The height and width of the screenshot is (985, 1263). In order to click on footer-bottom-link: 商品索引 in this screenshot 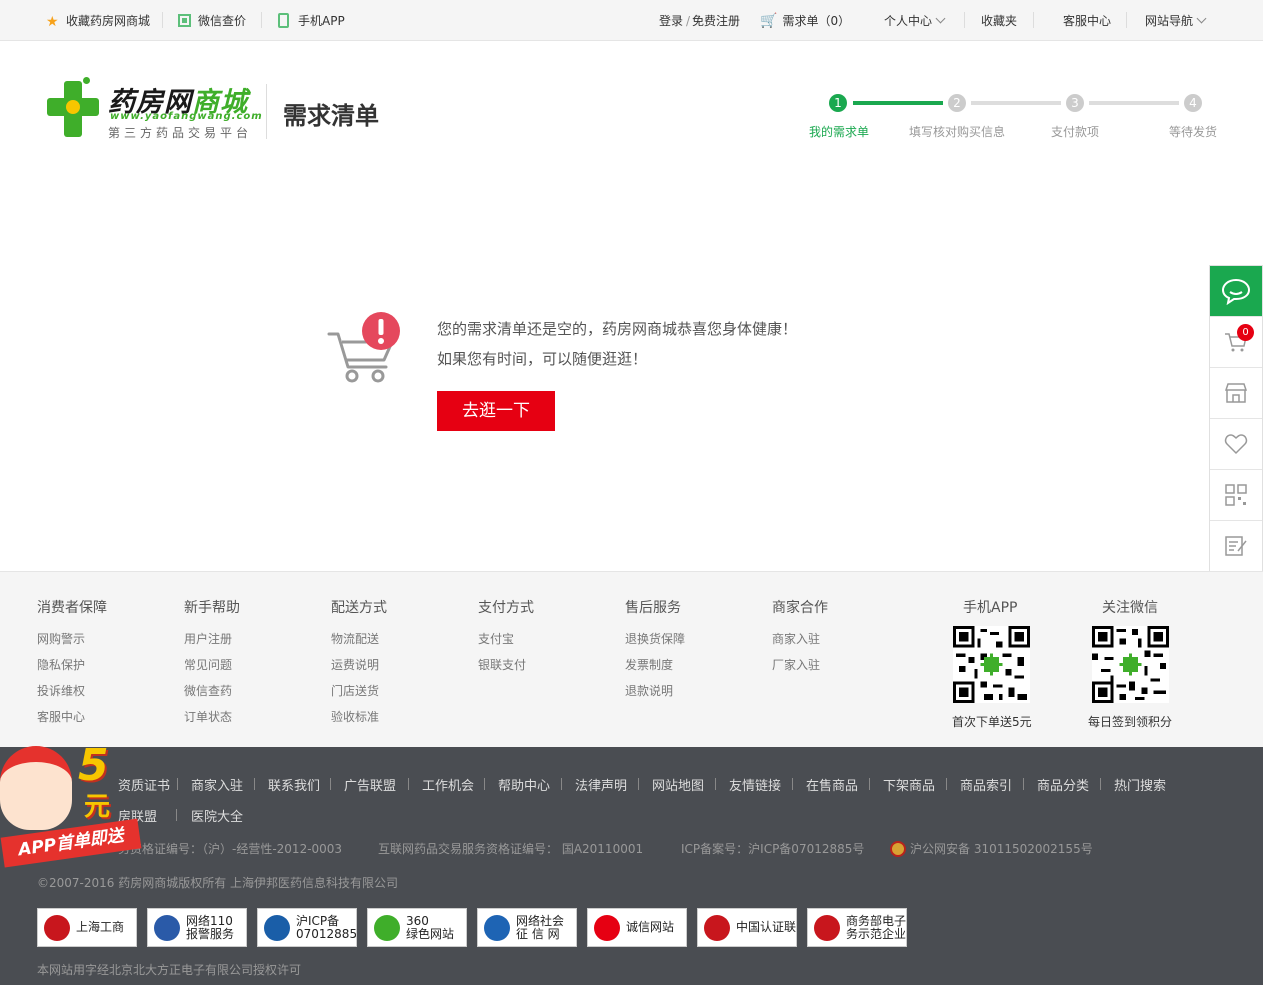, I will do `click(986, 784)`.